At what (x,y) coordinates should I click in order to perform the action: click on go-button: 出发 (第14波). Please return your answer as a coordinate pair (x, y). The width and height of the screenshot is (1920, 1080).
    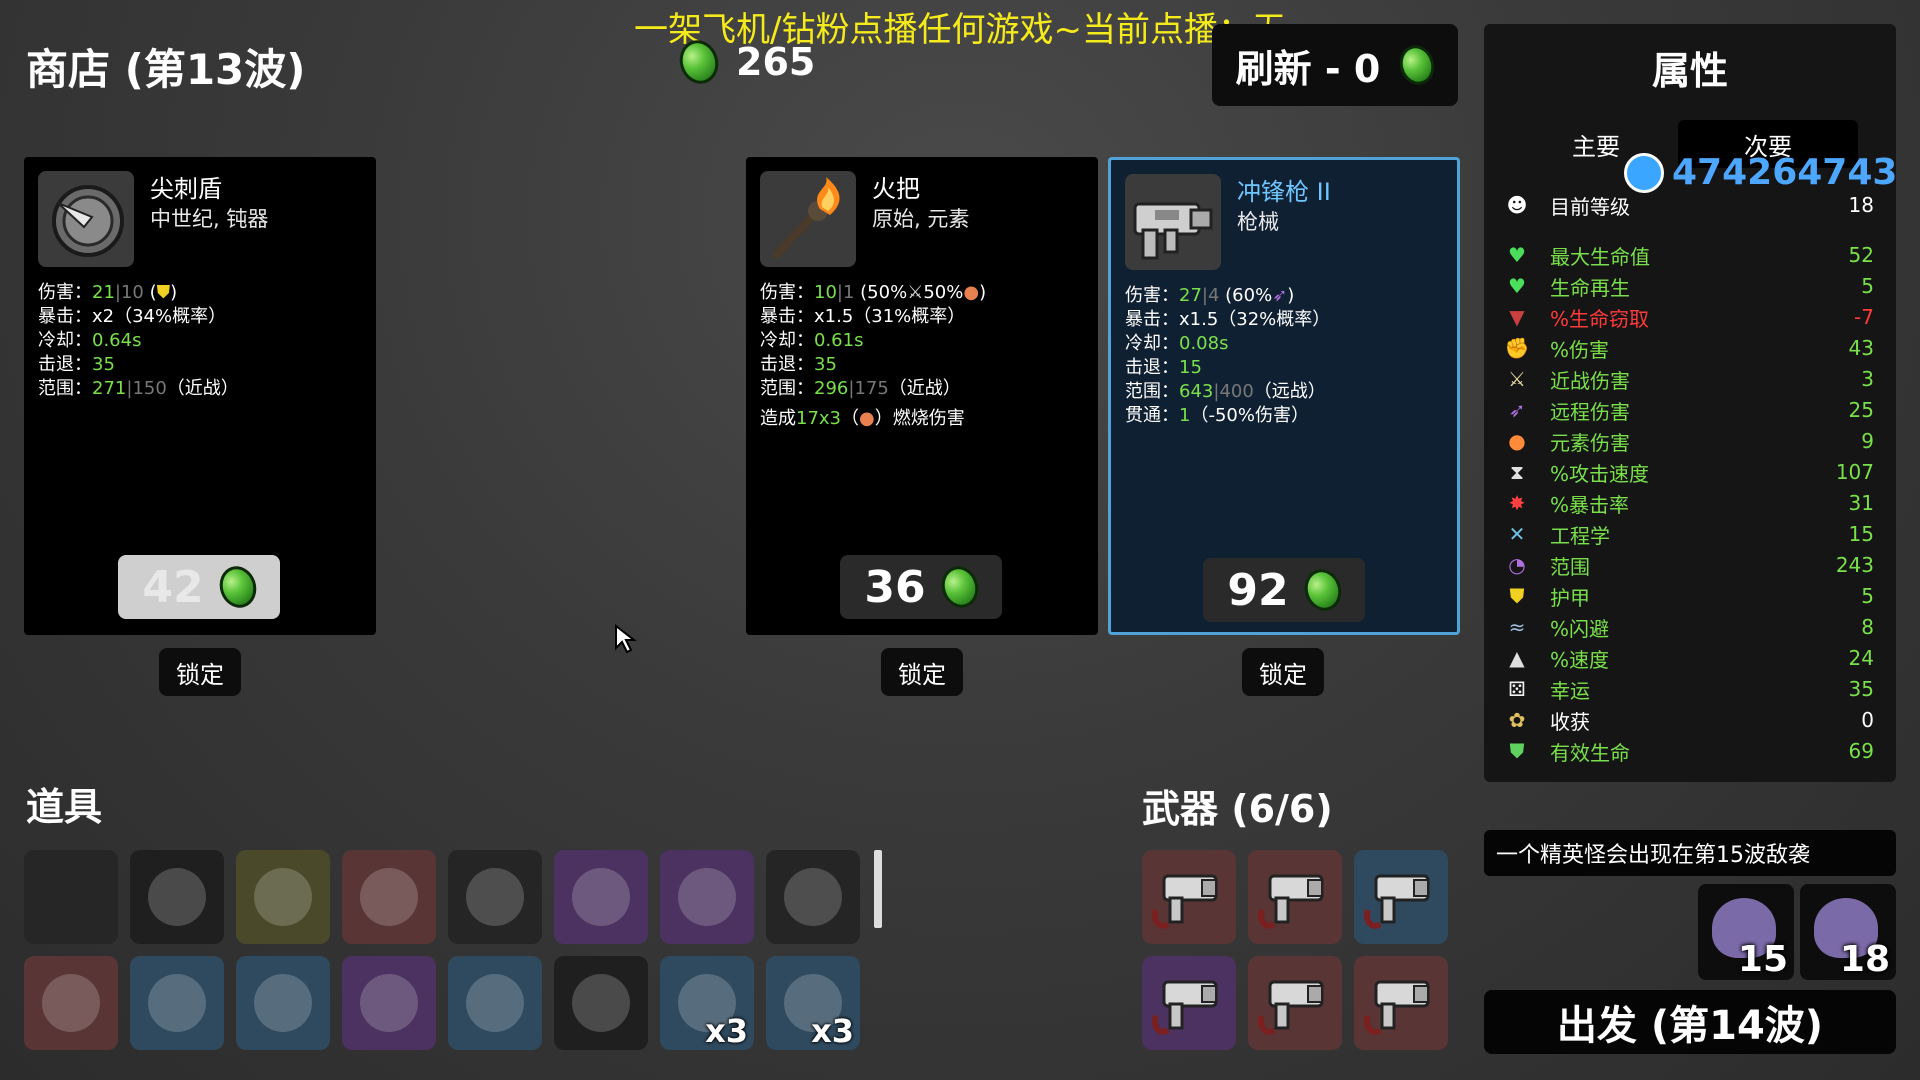
    Looking at the image, I should click on (1690, 1022).